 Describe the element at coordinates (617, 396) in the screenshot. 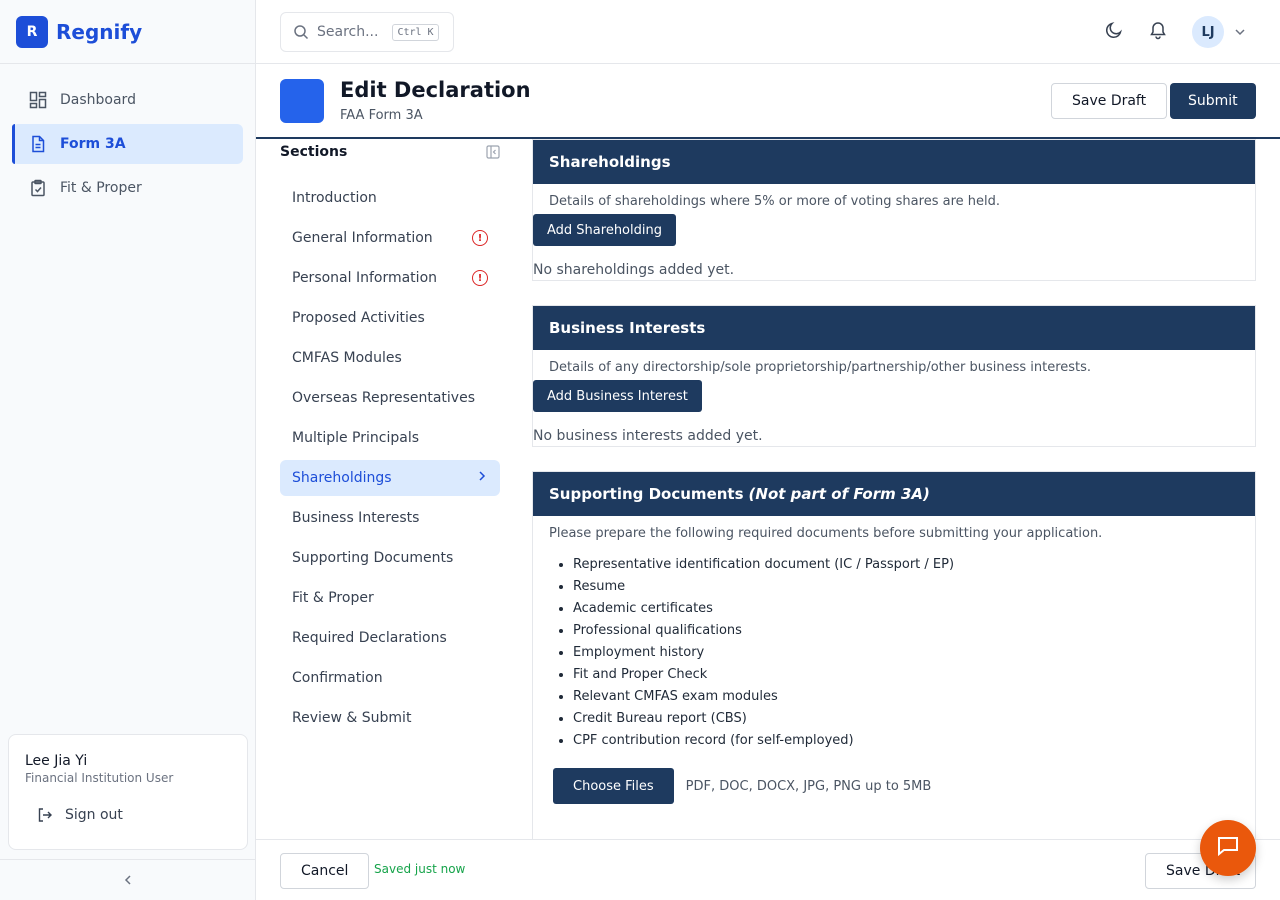

I see `add-business-interest-button: Add Business Interest` at that location.